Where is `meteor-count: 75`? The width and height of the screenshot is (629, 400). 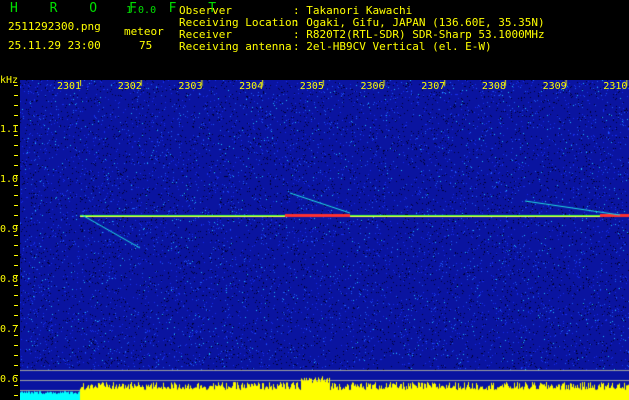
meteor-count: 75 is located at coordinates (146, 45).